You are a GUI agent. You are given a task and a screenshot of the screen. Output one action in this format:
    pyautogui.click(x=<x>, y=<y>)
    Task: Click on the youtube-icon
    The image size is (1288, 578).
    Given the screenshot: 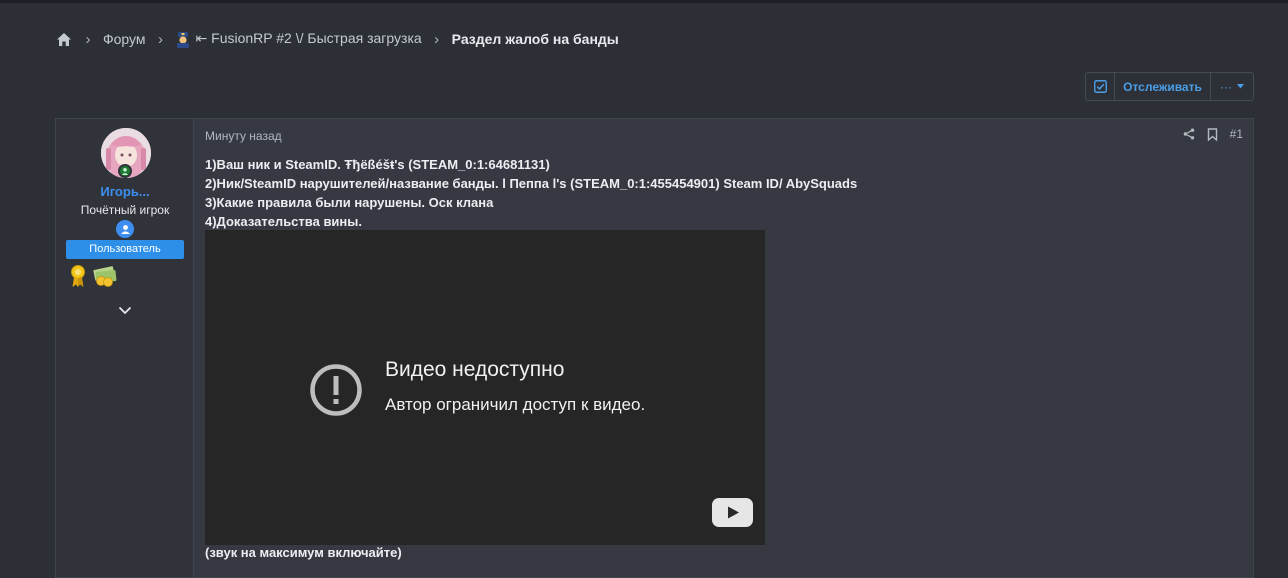 What is the action you would take?
    pyautogui.click(x=732, y=512)
    